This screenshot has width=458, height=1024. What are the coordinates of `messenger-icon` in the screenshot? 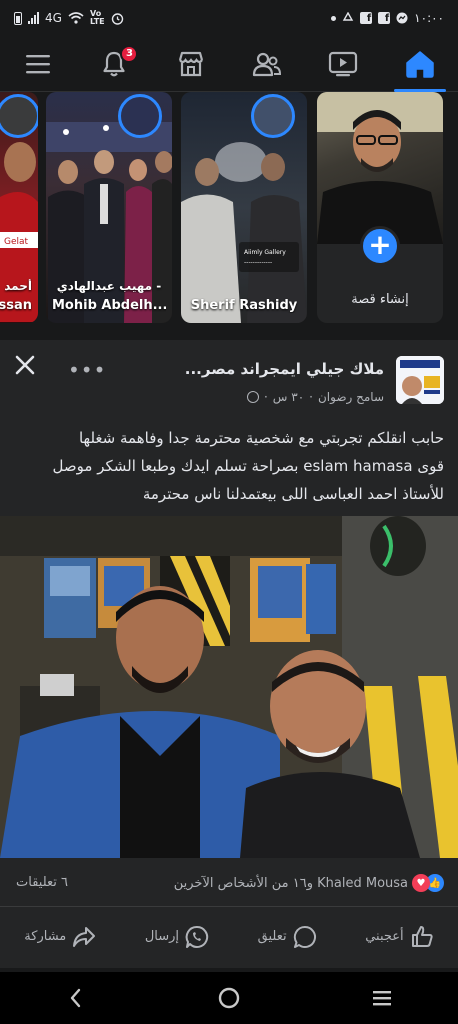 It's located at (402, 18).